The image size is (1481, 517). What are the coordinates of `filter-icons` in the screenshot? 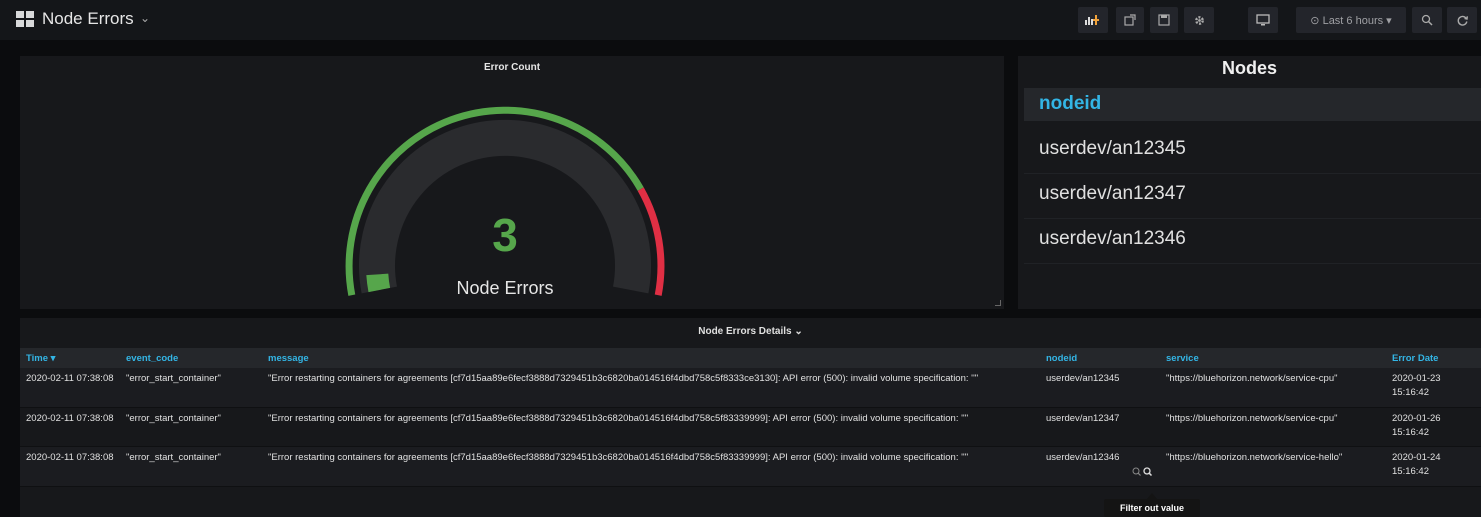 It's located at (1142, 471).